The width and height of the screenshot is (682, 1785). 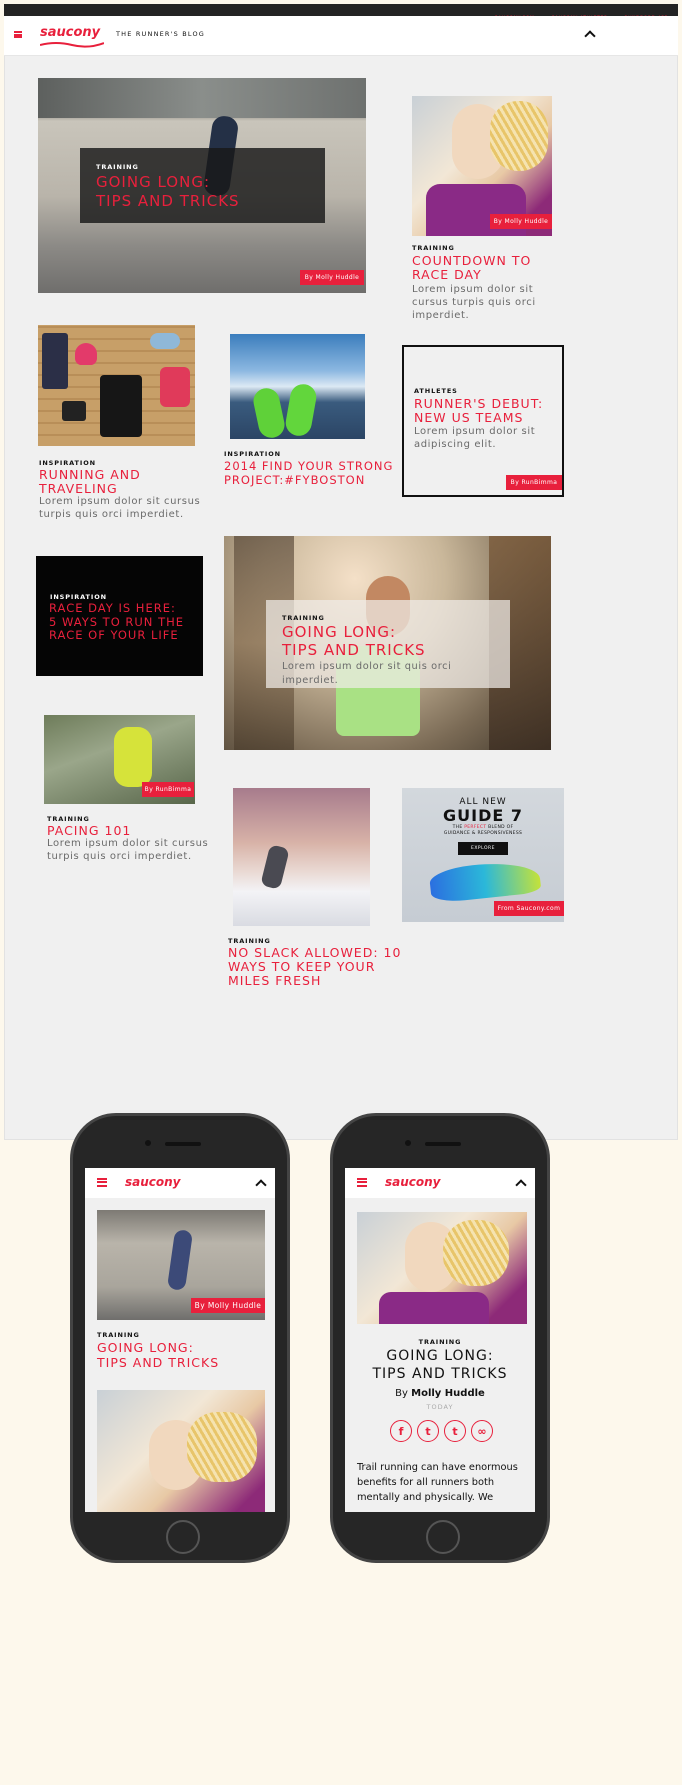 What do you see at coordinates (112, 608) in the screenshot?
I see `raceday-title-line1: RACE DAY IS HERE:` at bounding box center [112, 608].